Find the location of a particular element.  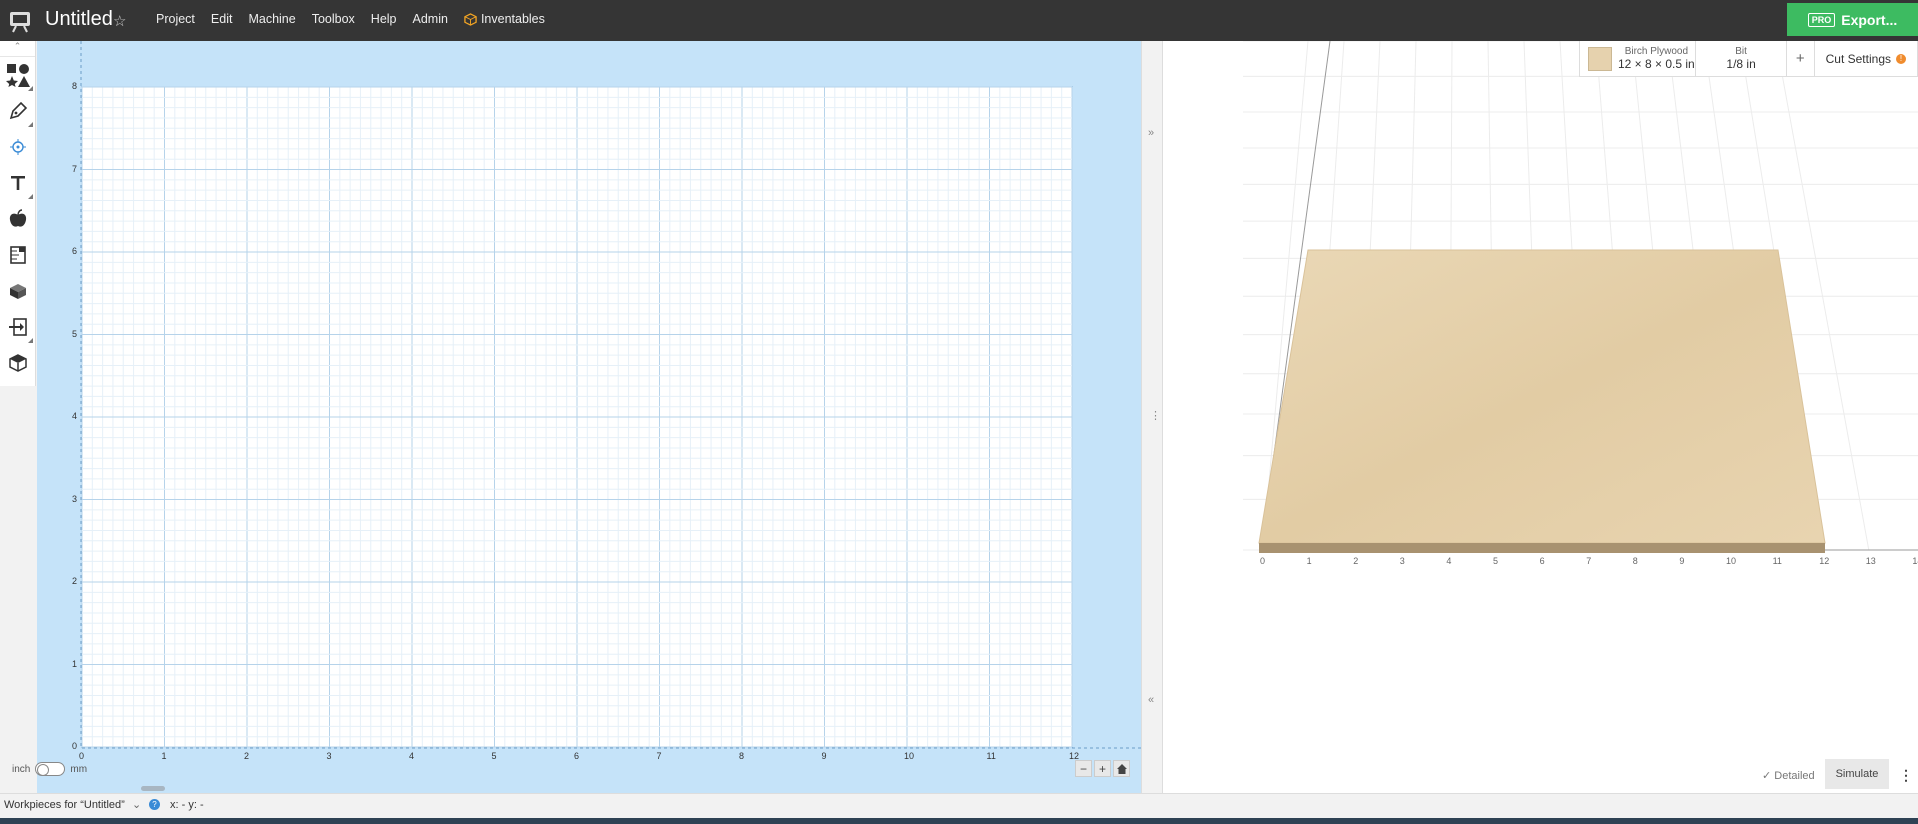

workpieces-label: Workpieces for “Untitled” is located at coordinates (64, 805).